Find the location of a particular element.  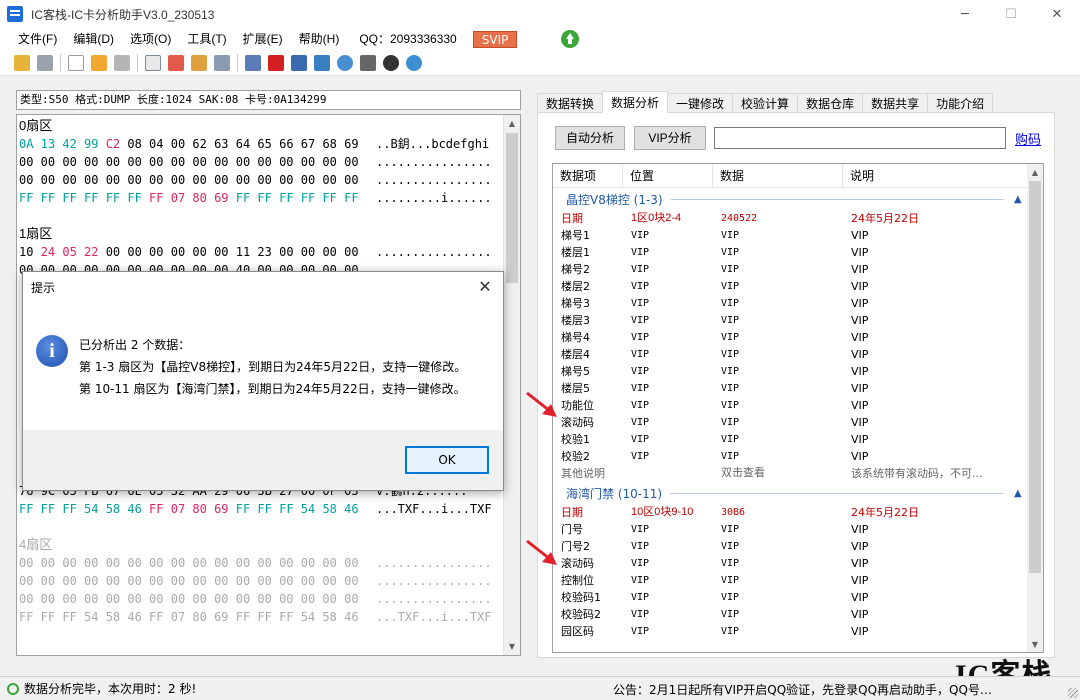

qq-label: QQ：2093336330 is located at coordinates (407, 39).